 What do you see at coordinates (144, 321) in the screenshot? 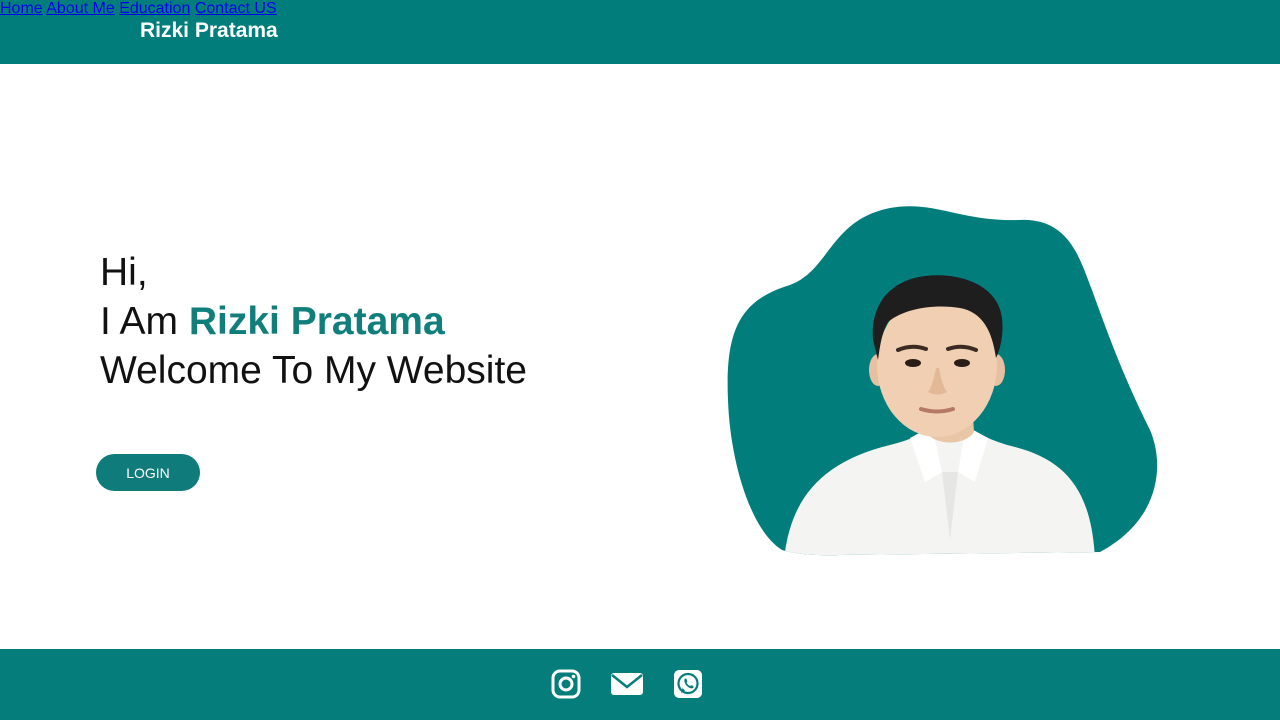
I see `hero-intro-prefix: I Am` at bounding box center [144, 321].